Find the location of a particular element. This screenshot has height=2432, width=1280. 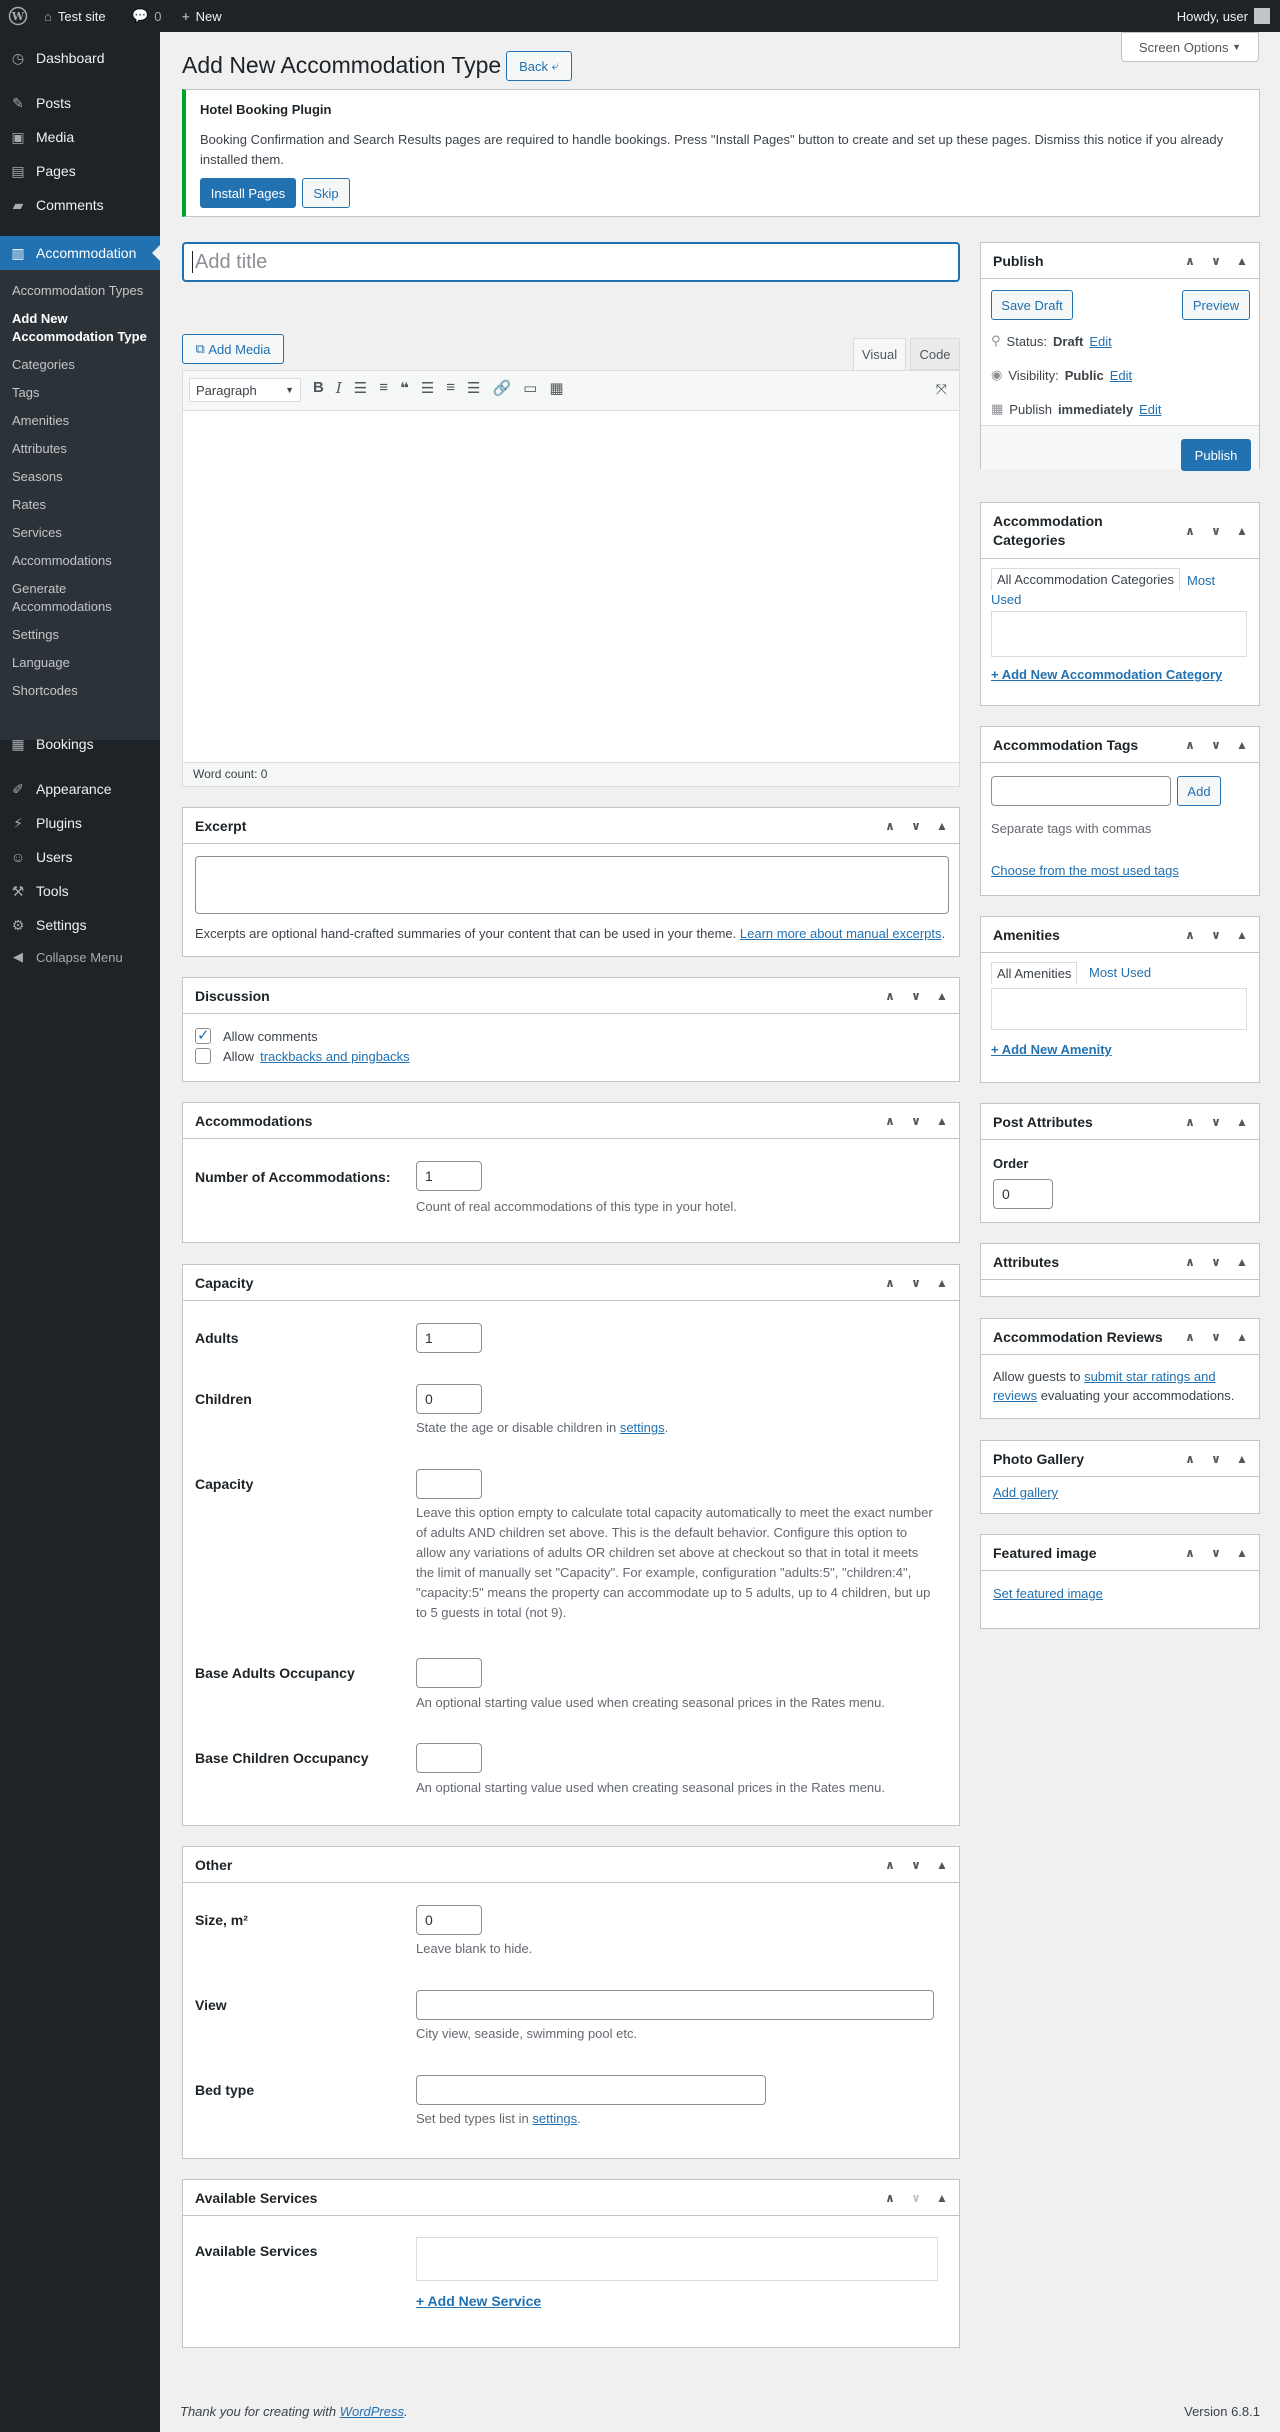

align-right-icon: ☰ is located at coordinates (473, 388).